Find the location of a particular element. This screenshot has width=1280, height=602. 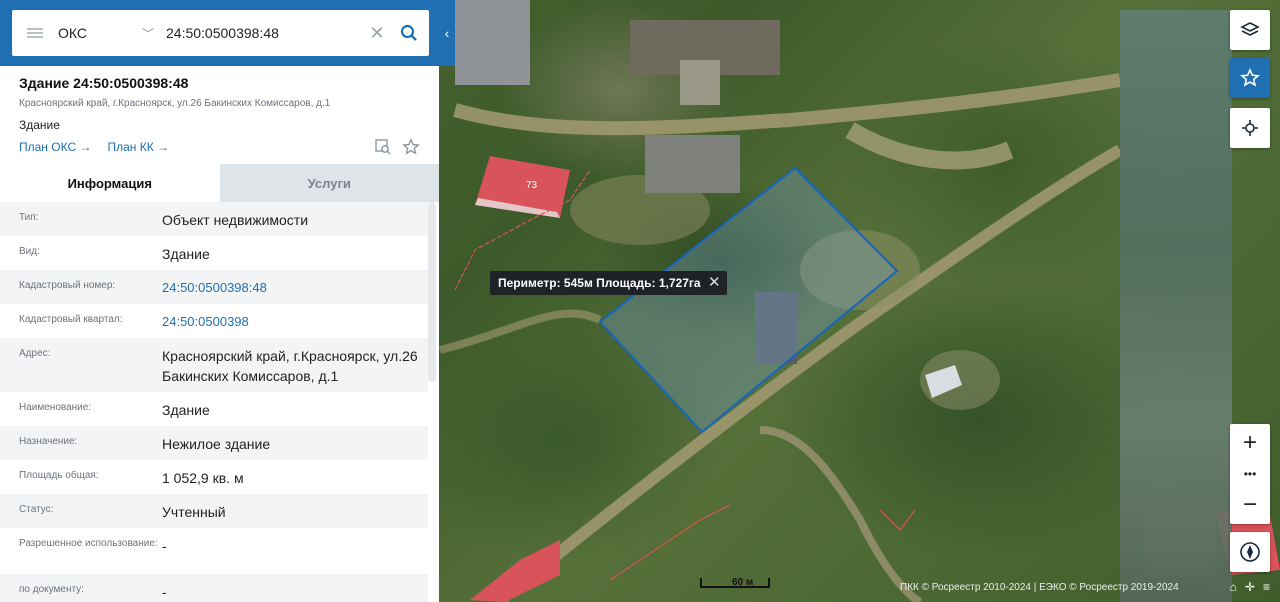

property-key: Кадастровый номер: is located at coordinates (67, 285).